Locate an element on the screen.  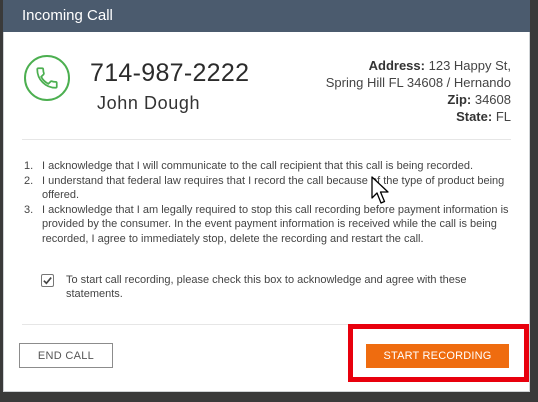
state-value: FL is located at coordinates (503, 116).